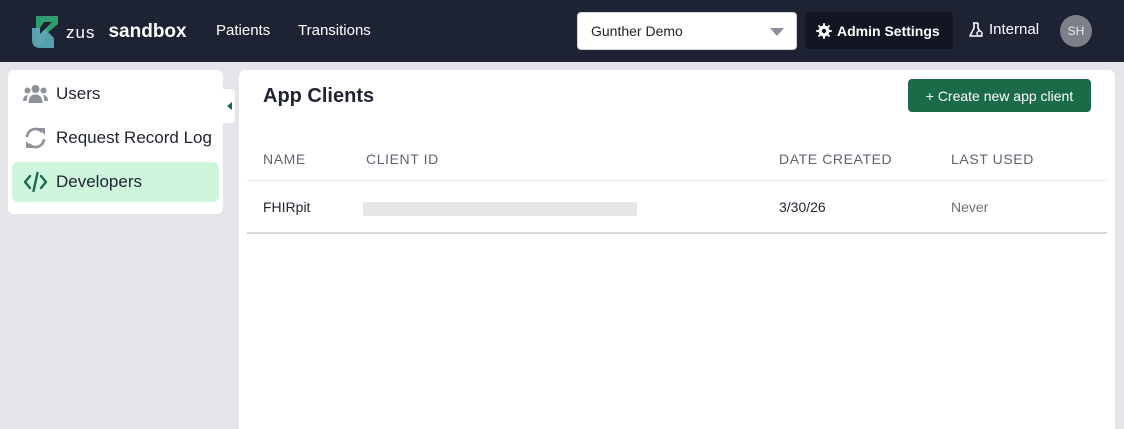  What do you see at coordinates (777, 32) in the screenshot?
I see `chevron-down-icon` at bounding box center [777, 32].